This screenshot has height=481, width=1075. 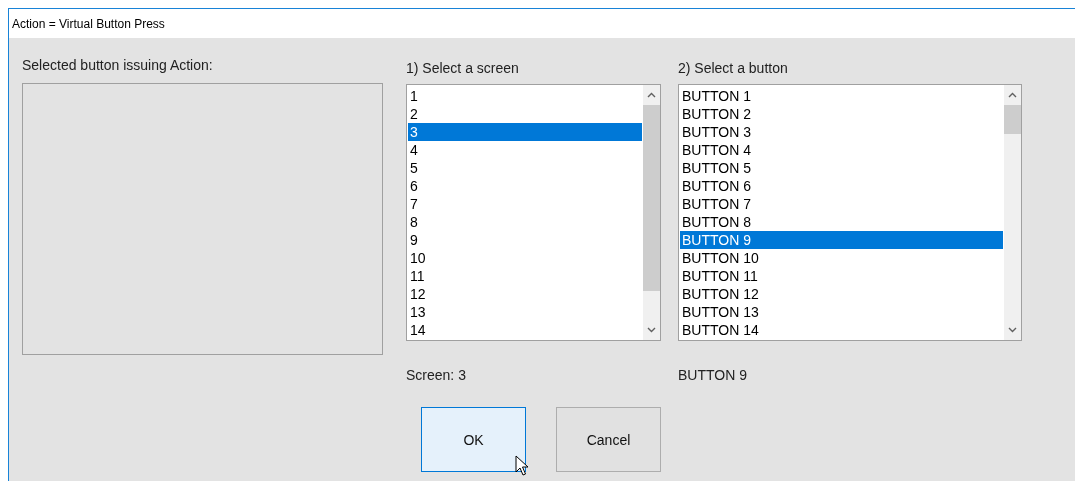 I want to click on screen-caption: Screen: 3, so click(x=436, y=375).